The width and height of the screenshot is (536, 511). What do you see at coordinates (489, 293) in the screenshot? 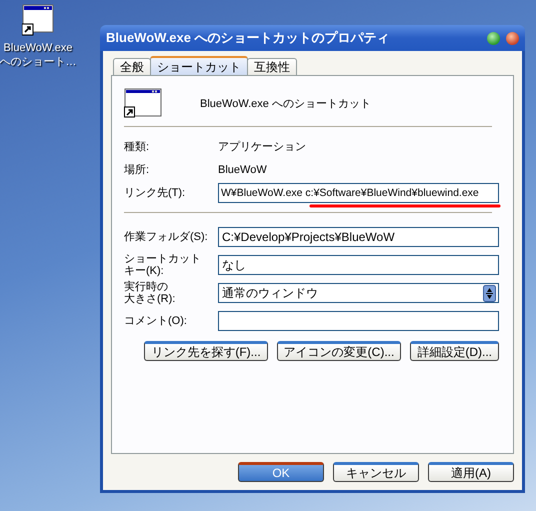
I see `spinner-arrows-icon` at bounding box center [489, 293].